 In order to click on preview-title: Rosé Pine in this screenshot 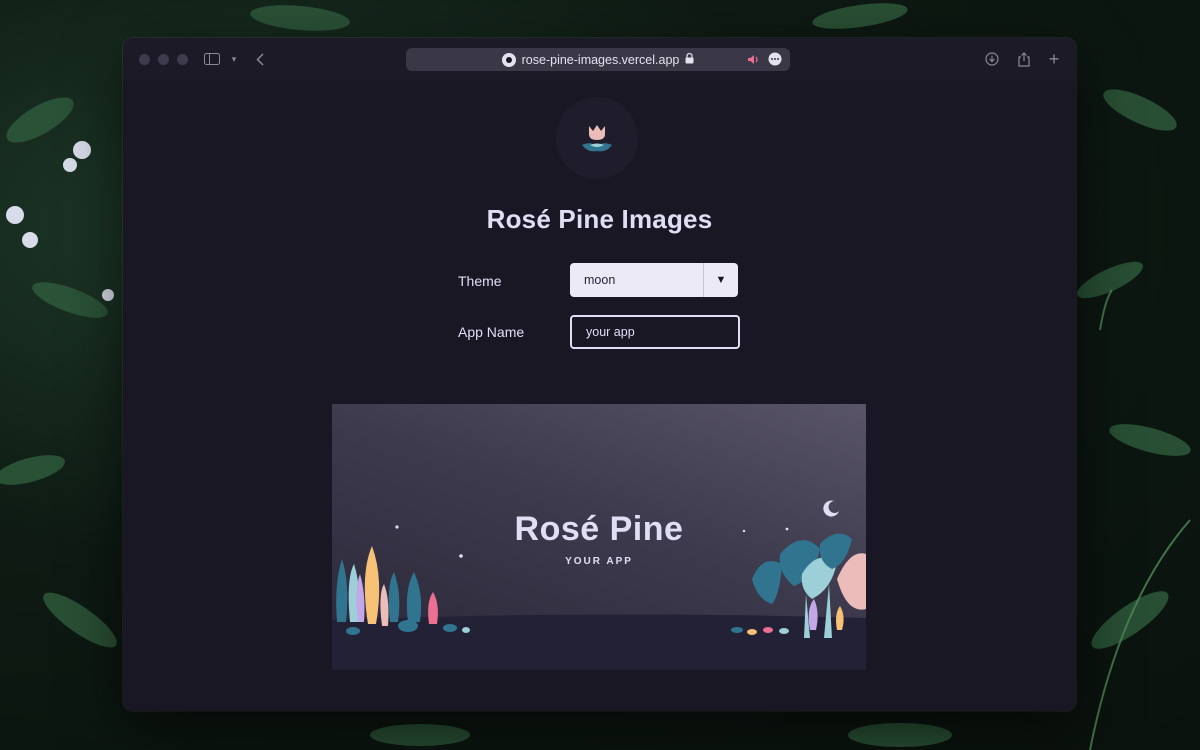, I will do `click(599, 529)`.